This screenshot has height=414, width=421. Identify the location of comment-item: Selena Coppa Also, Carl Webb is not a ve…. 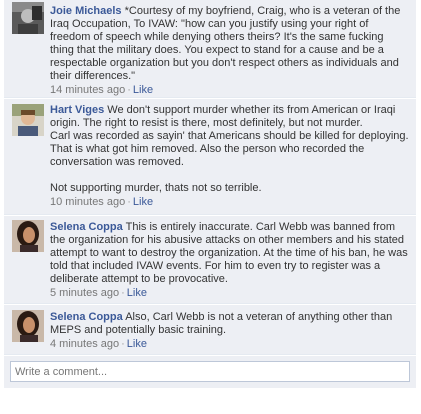
(210, 330).